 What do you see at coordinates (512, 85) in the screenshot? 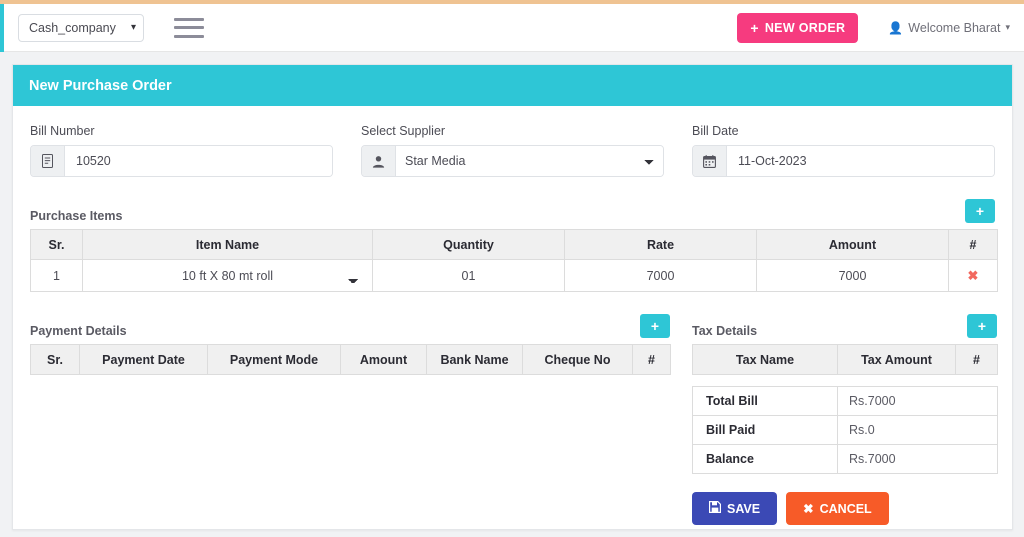
I see `card-header: New Purchase Order` at bounding box center [512, 85].